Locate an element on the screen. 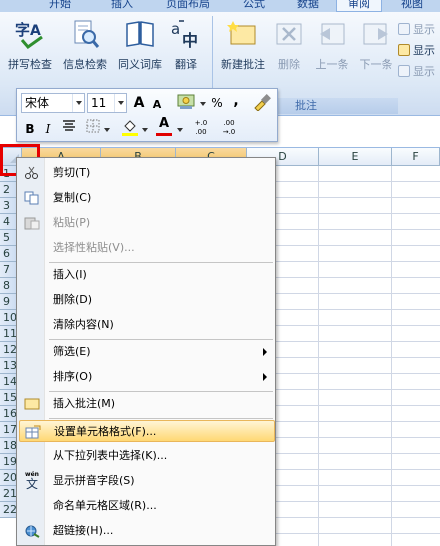 The height and width of the screenshot is (546, 440). font-size-value: 11 is located at coordinates (99, 103).